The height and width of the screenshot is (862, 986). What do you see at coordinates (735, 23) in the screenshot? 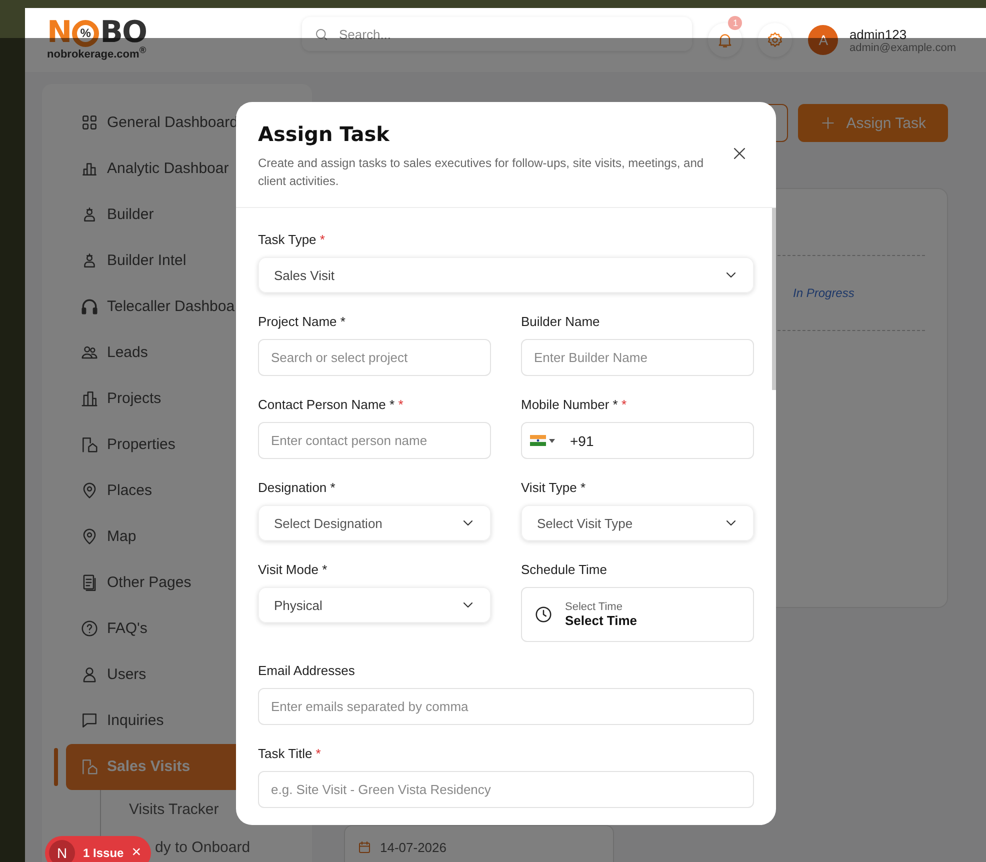
I see `notification-count: 1` at bounding box center [735, 23].